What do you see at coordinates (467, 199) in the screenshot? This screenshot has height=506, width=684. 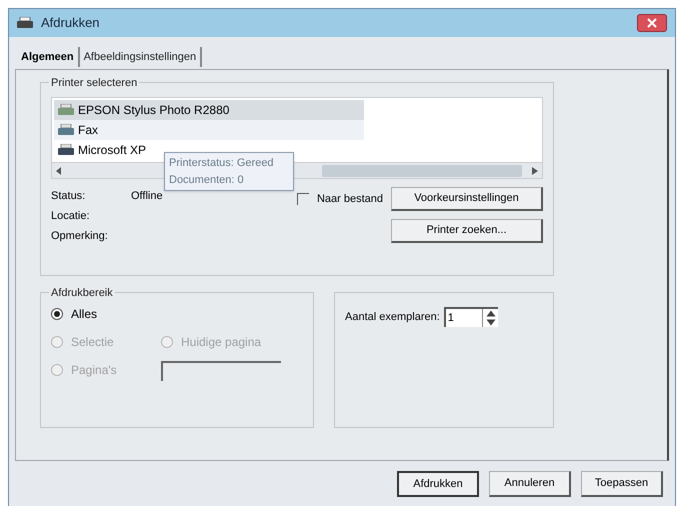 I see `preferences-button: Voorkeursinstellingen` at bounding box center [467, 199].